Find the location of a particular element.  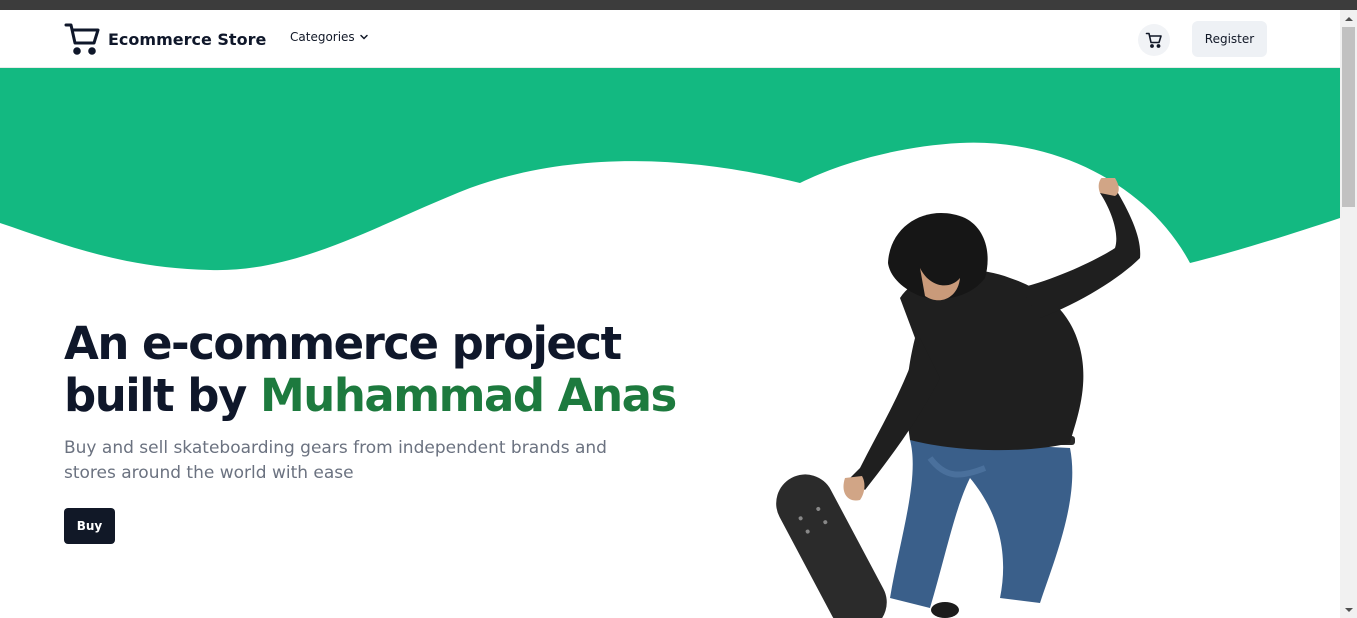

vertical-scrollbar is located at coordinates (1348, 314).